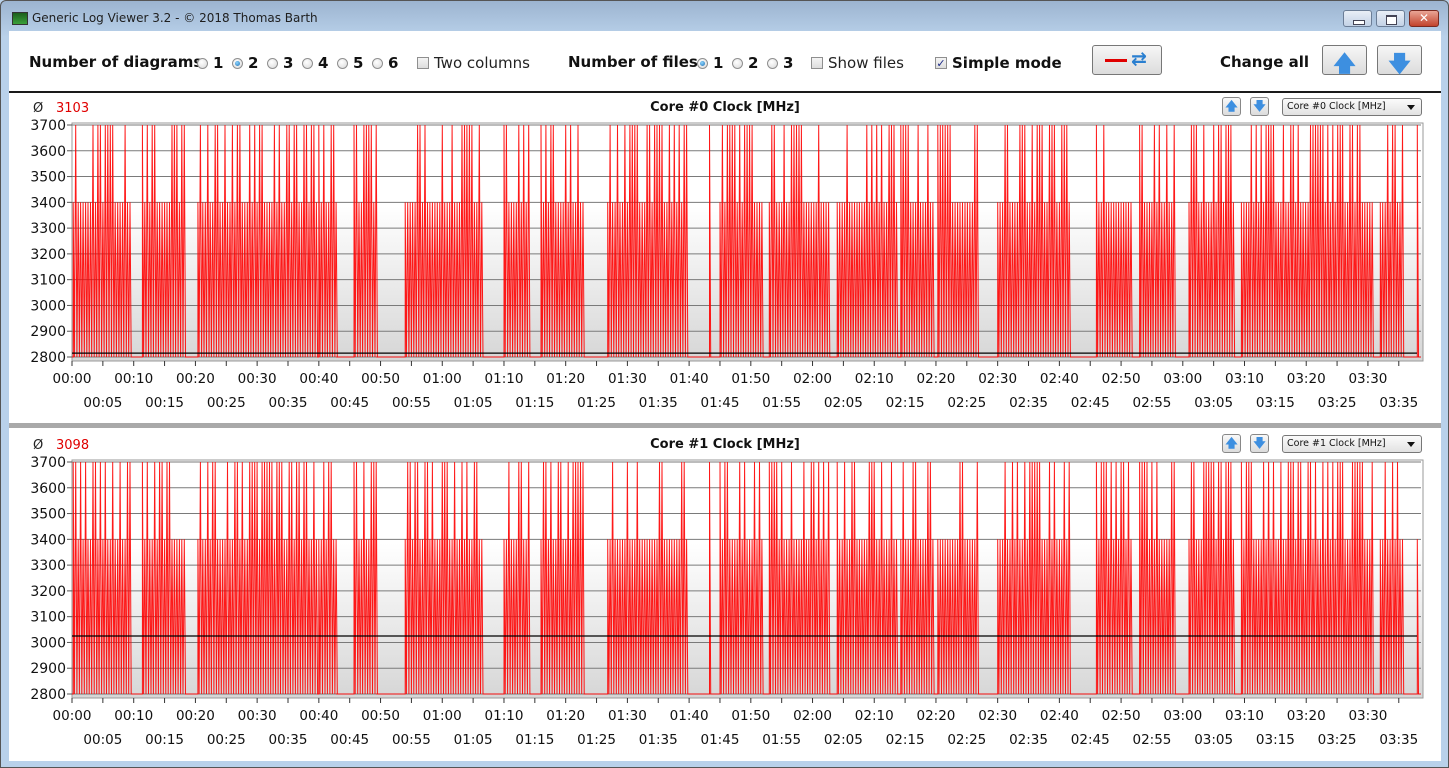 The image size is (1449, 768). What do you see at coordinates (1367, 716) in the screenshot?
I see `x-tick-label: 03:30` at bounding box center [1367, 716].